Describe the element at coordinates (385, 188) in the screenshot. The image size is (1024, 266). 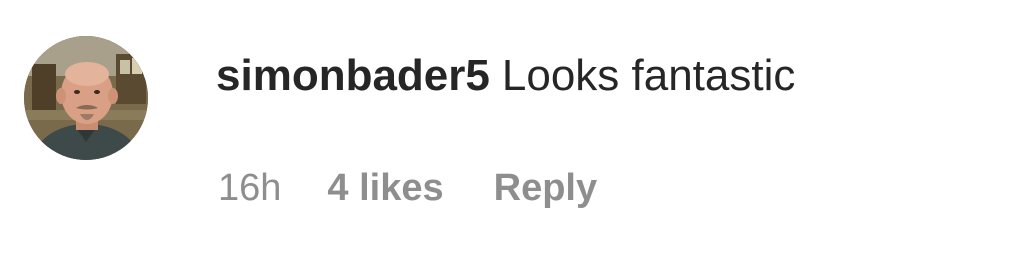
I see `likes-count-button: 4 likes` at that location.